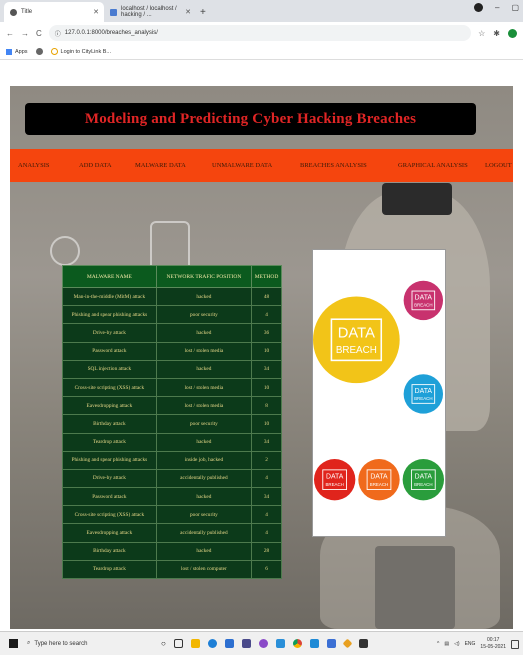 Image resolution: width=523 pixels, height=656 pixels. What do you see at coordinates (109, 551) in the screenshot?
I see `malware-name-cell: Birthday attack` at bounding box center [109, 551].